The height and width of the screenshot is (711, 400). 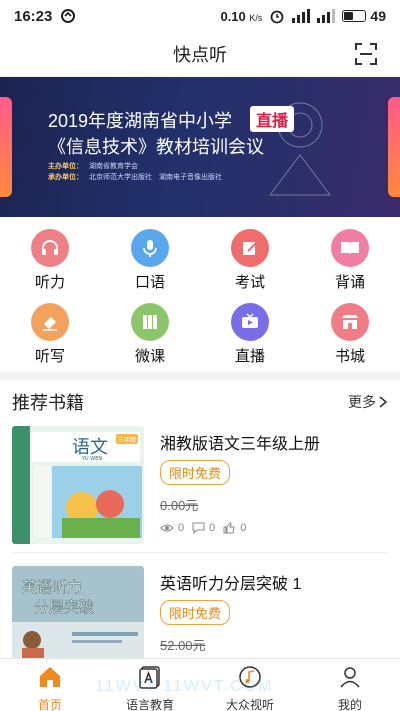 I want to click on store-icon, so click(x=350, y=322).